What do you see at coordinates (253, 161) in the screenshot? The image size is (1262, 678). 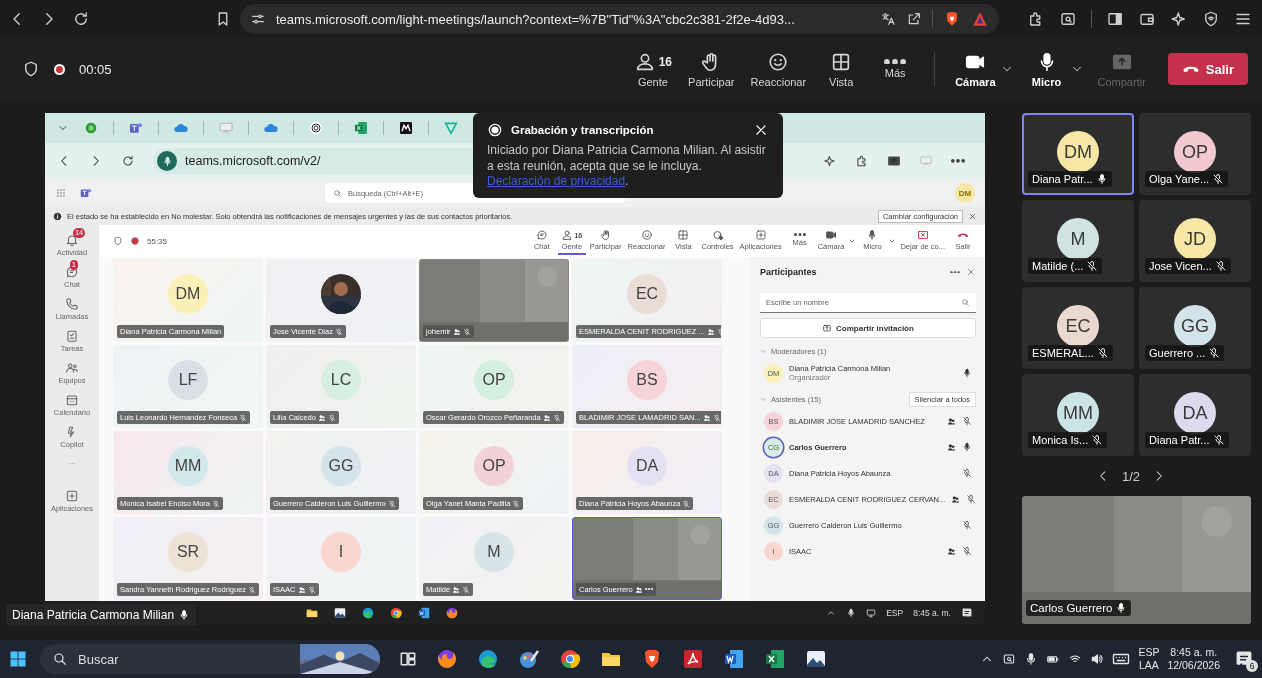 I see `url-text: teams.microsoft.com/v2/` at bounding box center [253, 161].